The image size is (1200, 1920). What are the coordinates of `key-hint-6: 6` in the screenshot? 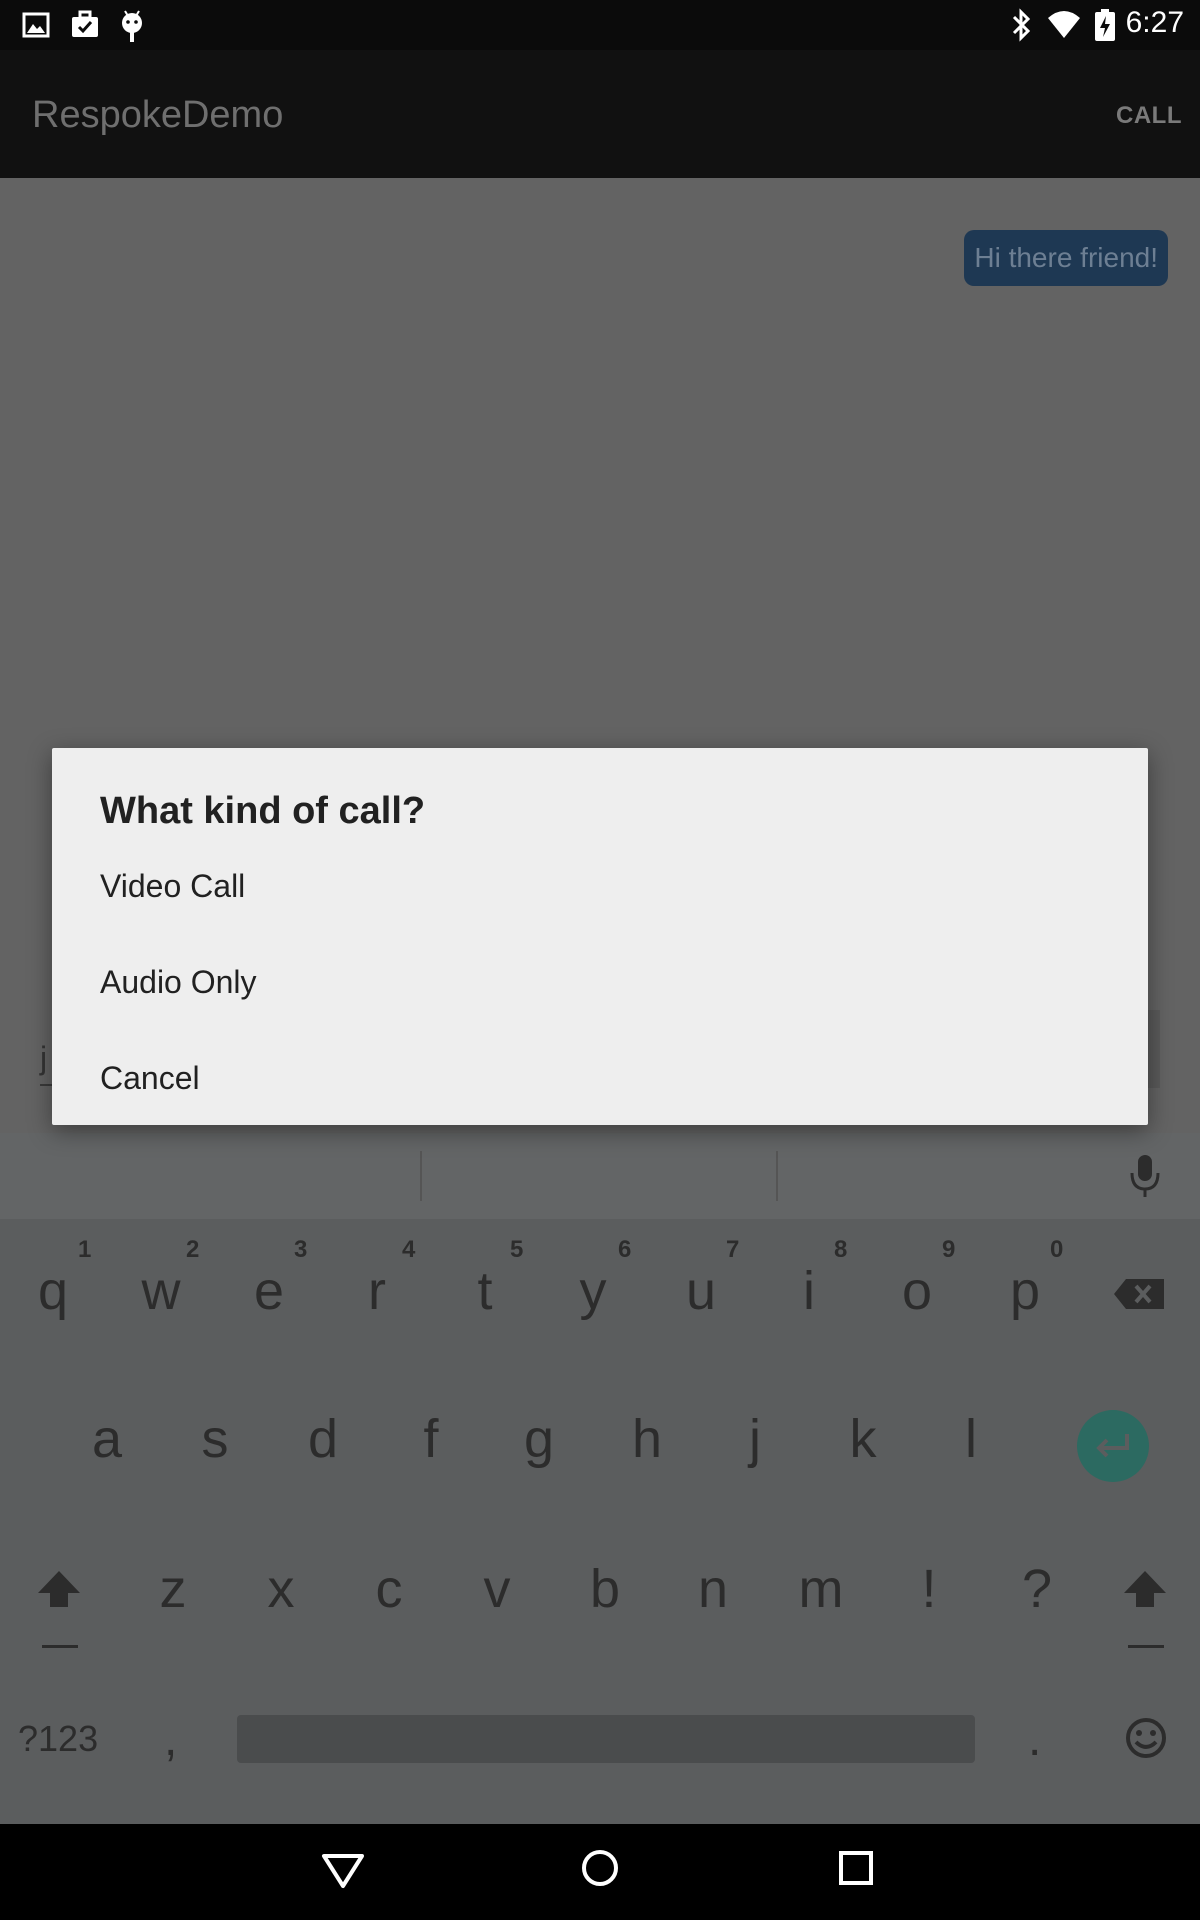 It's located at (625, 1249).